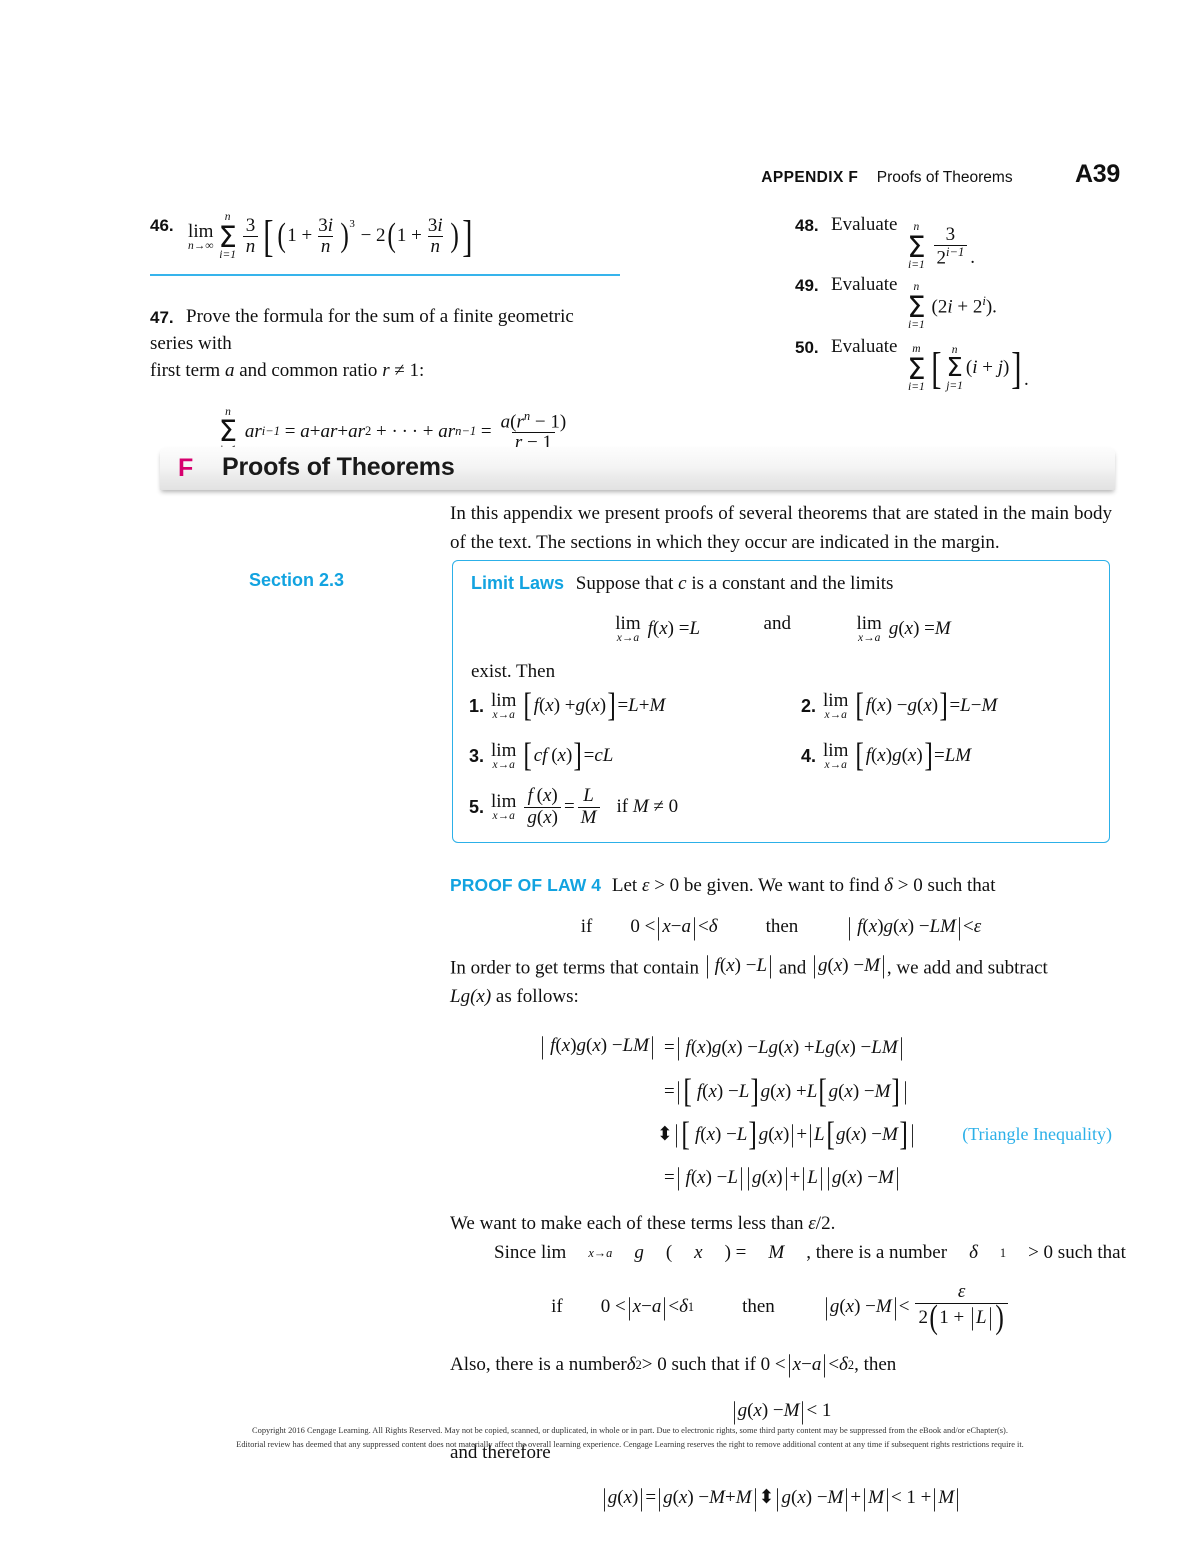 This screenshot has height=1553, width=1200. What do you see at coordinates (1097, 174) in the screenshot?
I see `page-folio: A39` at bounding box center [1097, 174].